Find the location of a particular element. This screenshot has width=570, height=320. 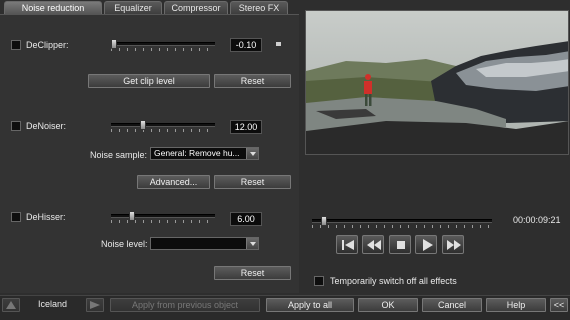

dehisser-reset-button: Reset is located at coordinates (252, 273).